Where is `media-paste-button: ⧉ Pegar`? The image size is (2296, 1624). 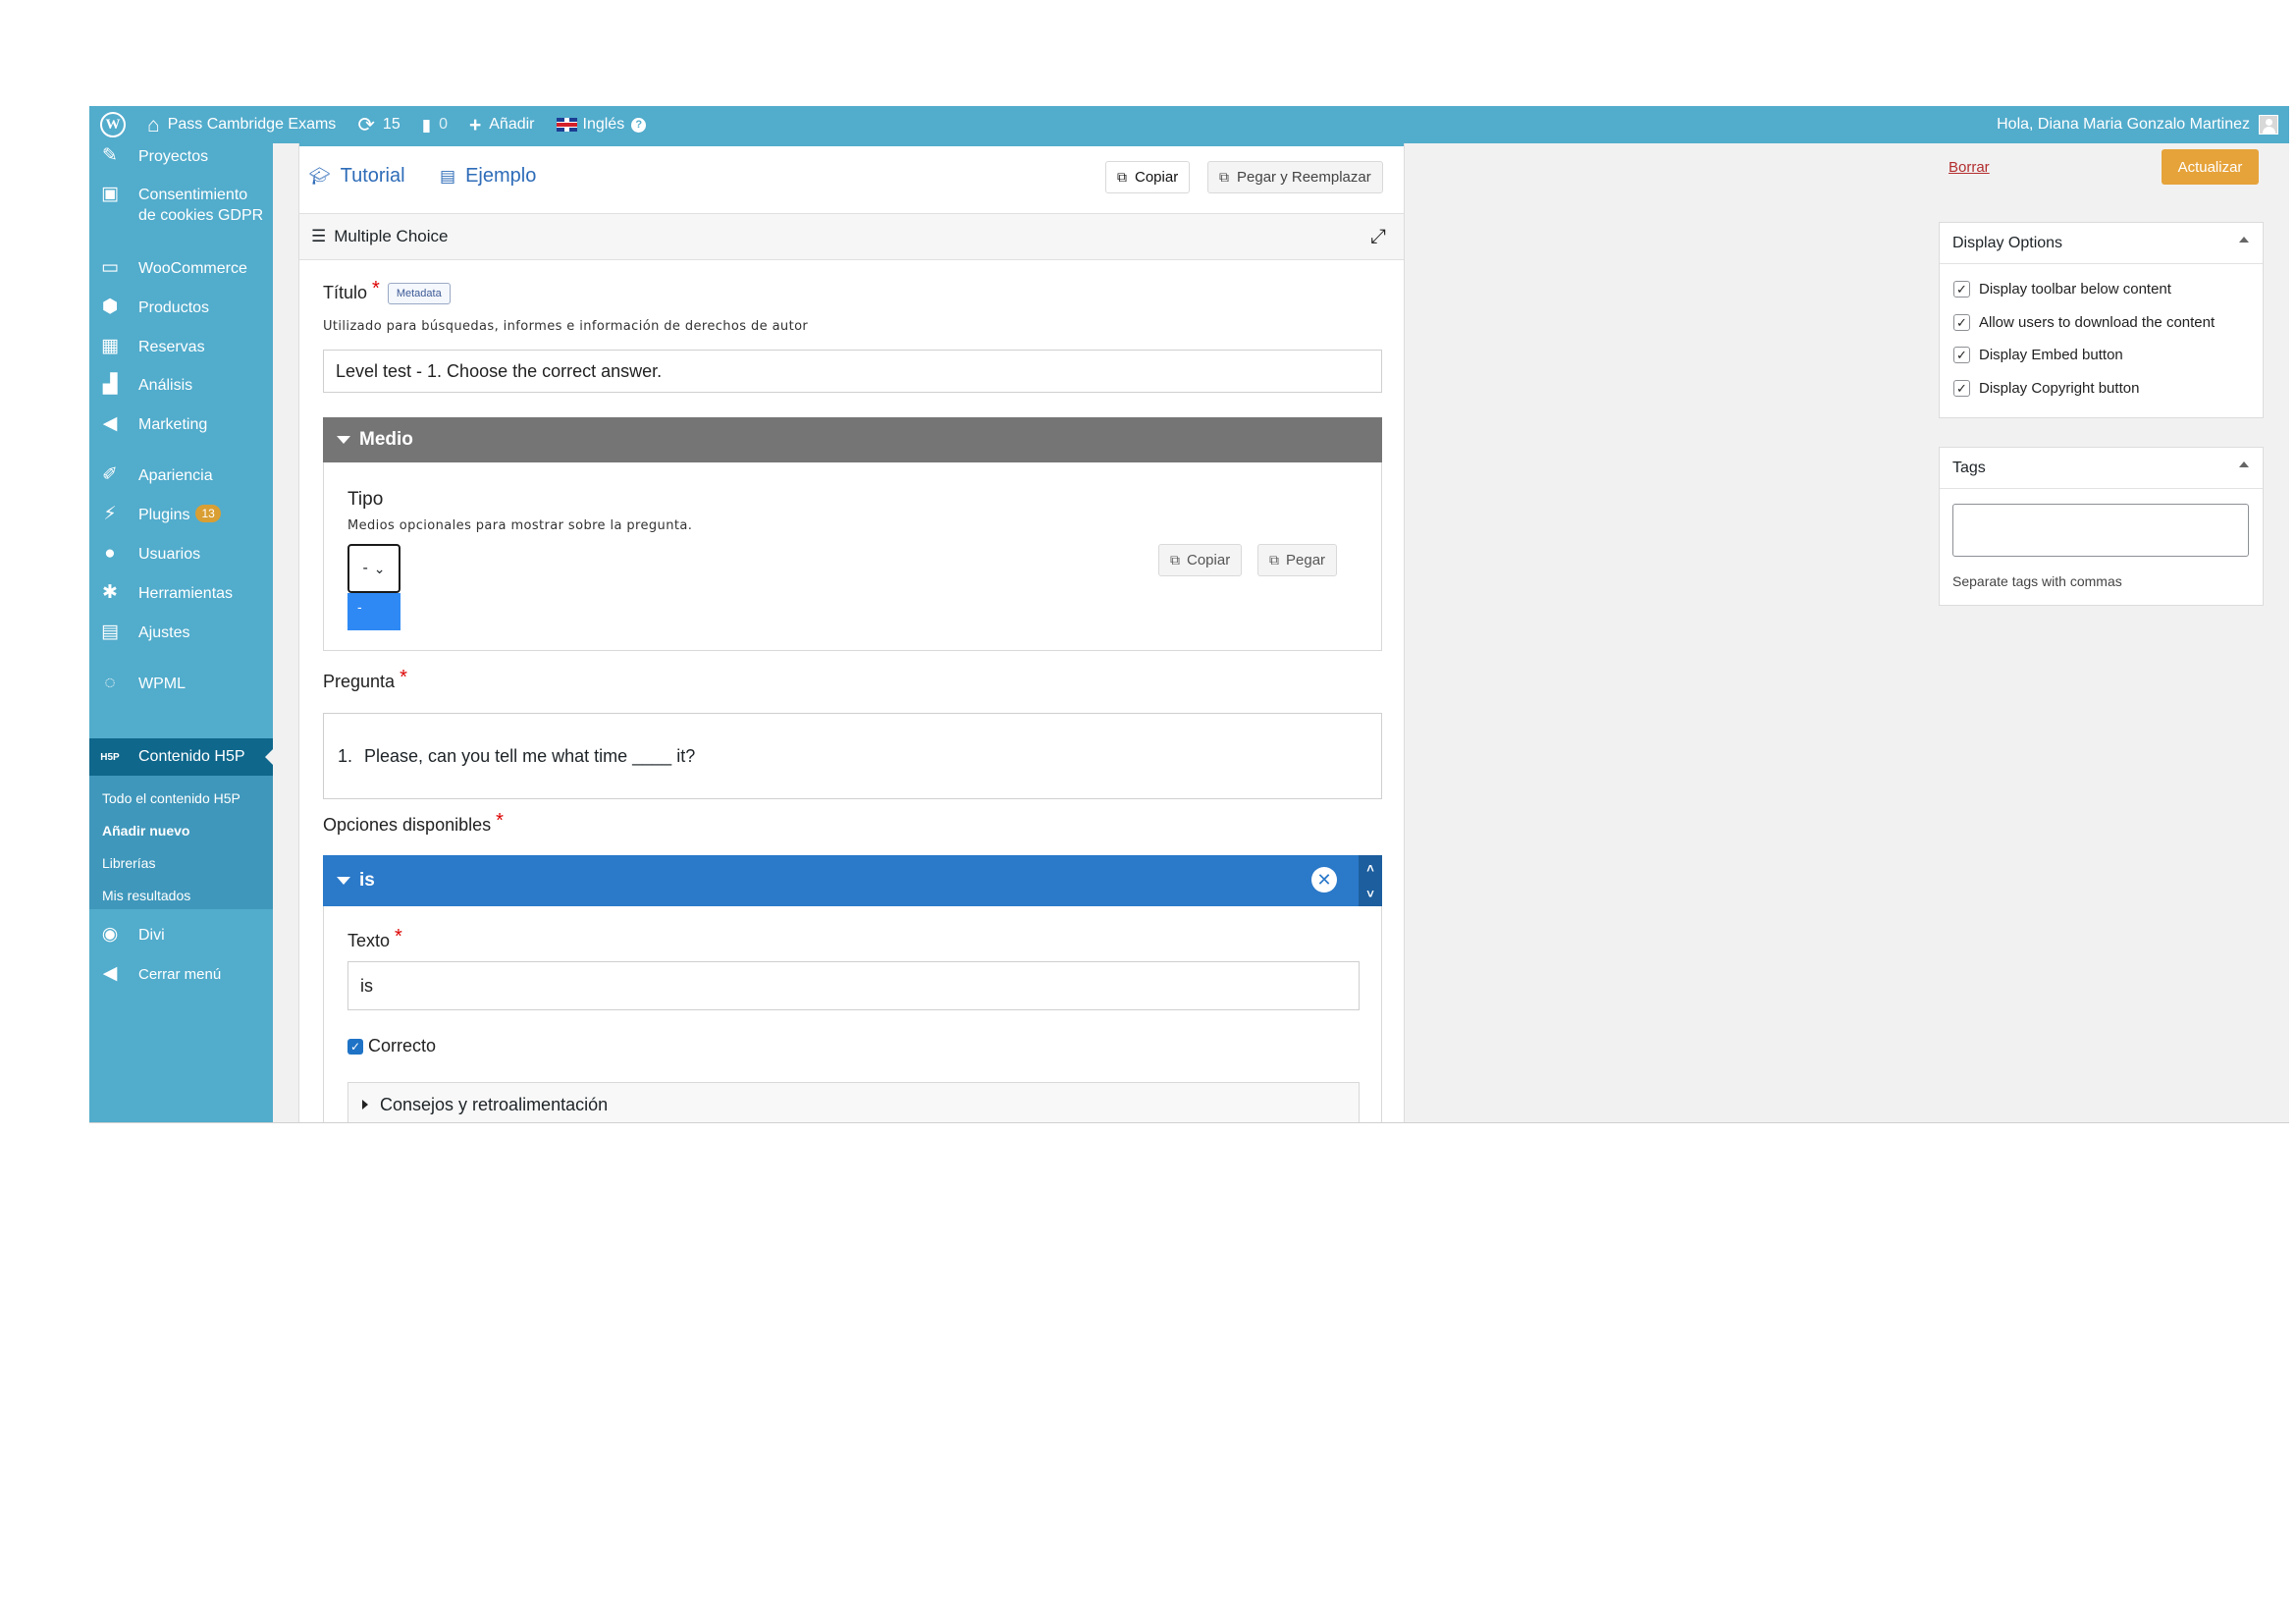
media-paste-button: ⧉ Pegar is located at coordinates (1298, 560).